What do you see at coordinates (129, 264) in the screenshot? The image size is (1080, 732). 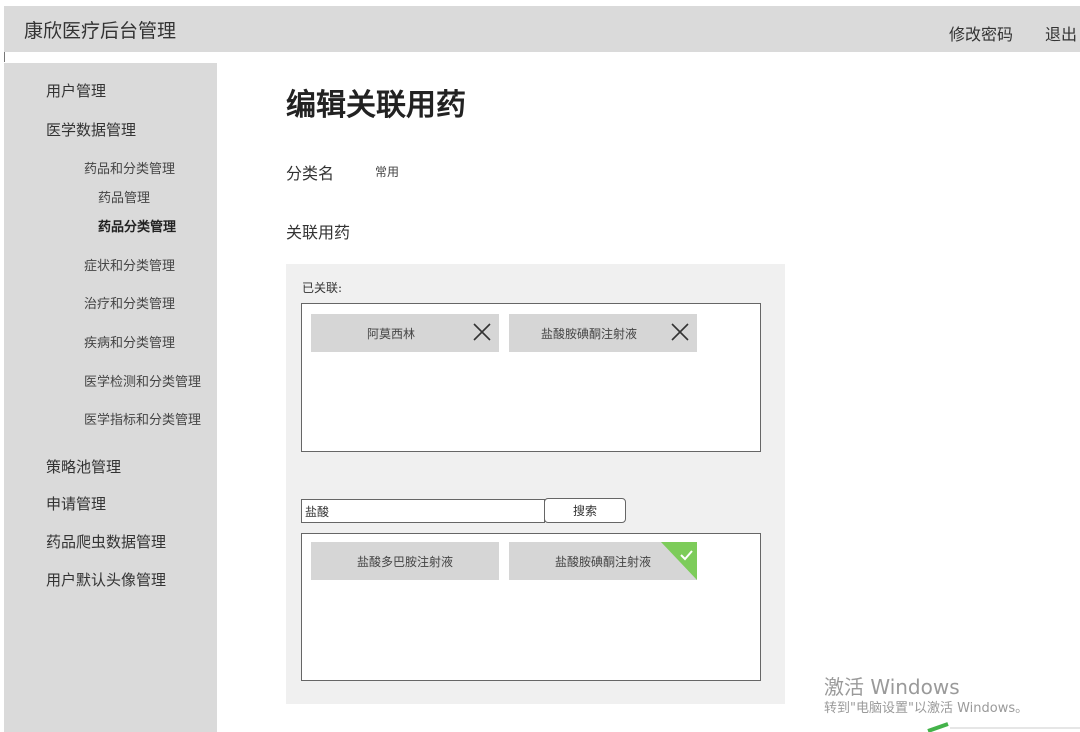 I see `sidebar-item-symptom: 症状和分类管理` at bounding box center [129, 264].